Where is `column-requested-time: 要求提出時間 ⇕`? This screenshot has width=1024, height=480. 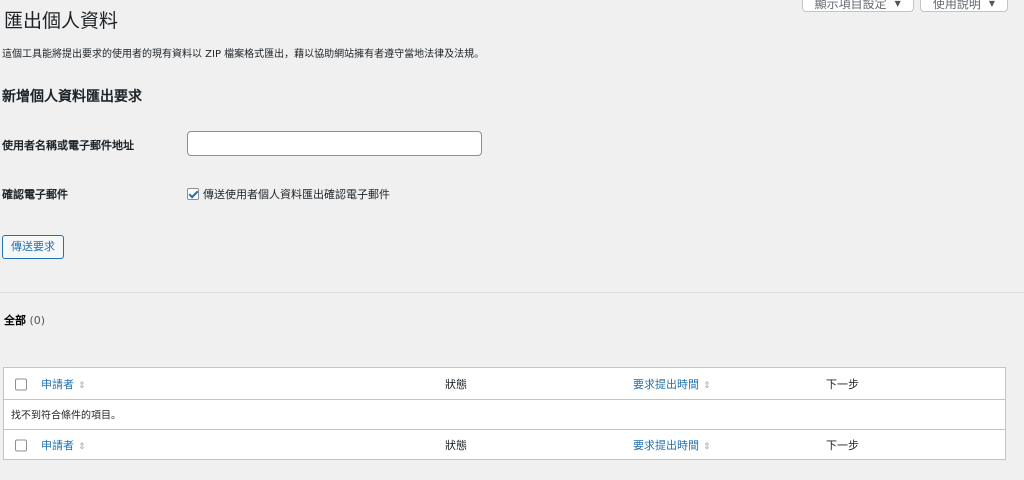
column-requested-time: 要求提出時間 ⇕ is located at coordinates (672, 384).